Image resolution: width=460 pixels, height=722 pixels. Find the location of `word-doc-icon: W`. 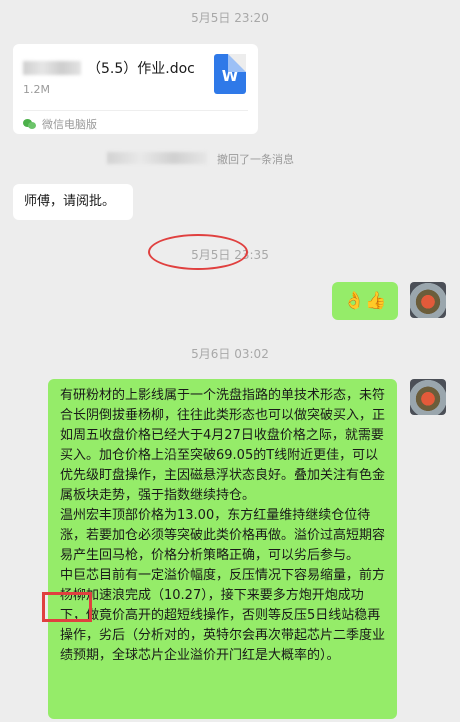

word-doc-icon: W is located at coordinates (230, 74).